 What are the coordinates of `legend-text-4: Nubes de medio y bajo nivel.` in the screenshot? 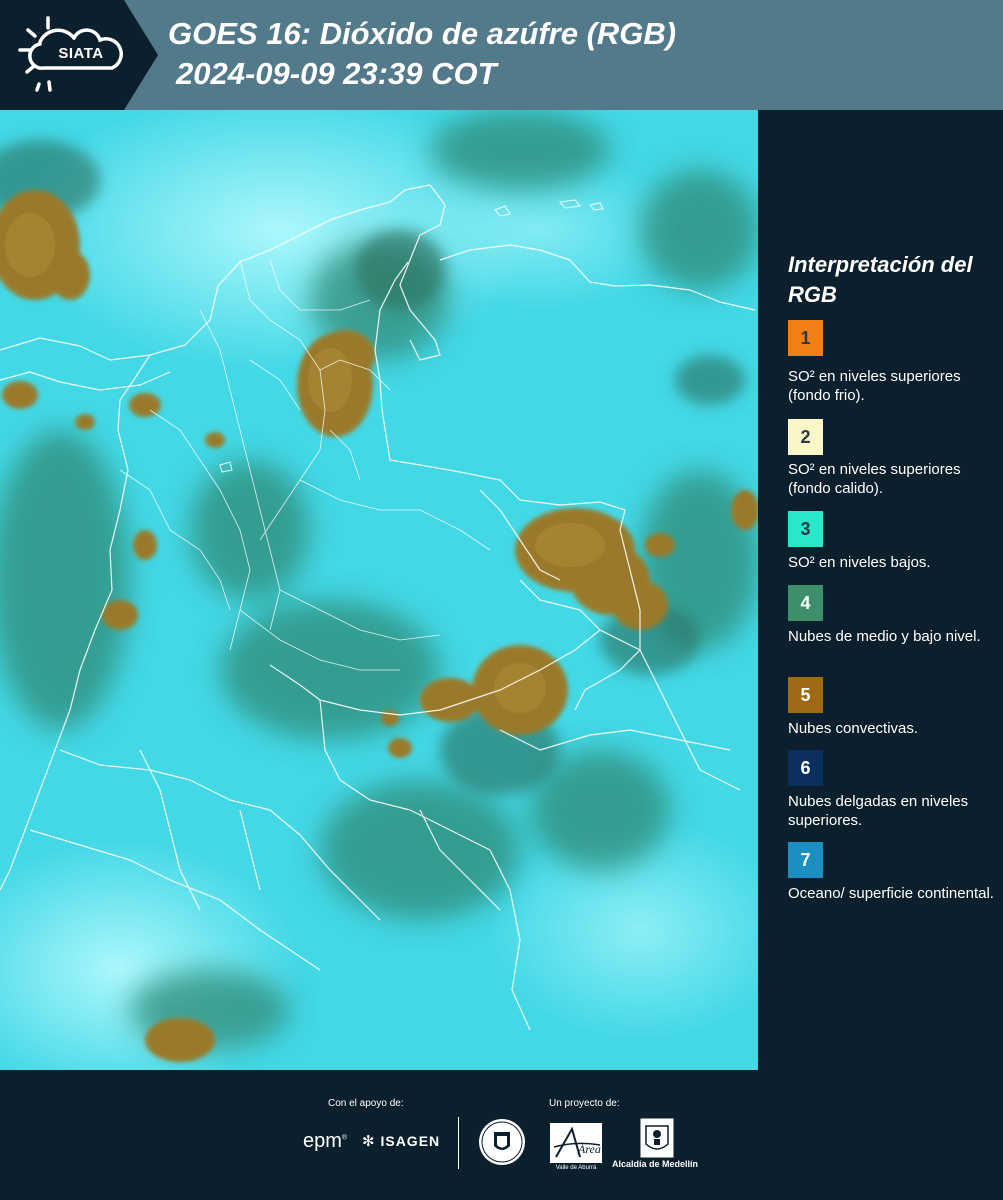 It's located at (884, 636).